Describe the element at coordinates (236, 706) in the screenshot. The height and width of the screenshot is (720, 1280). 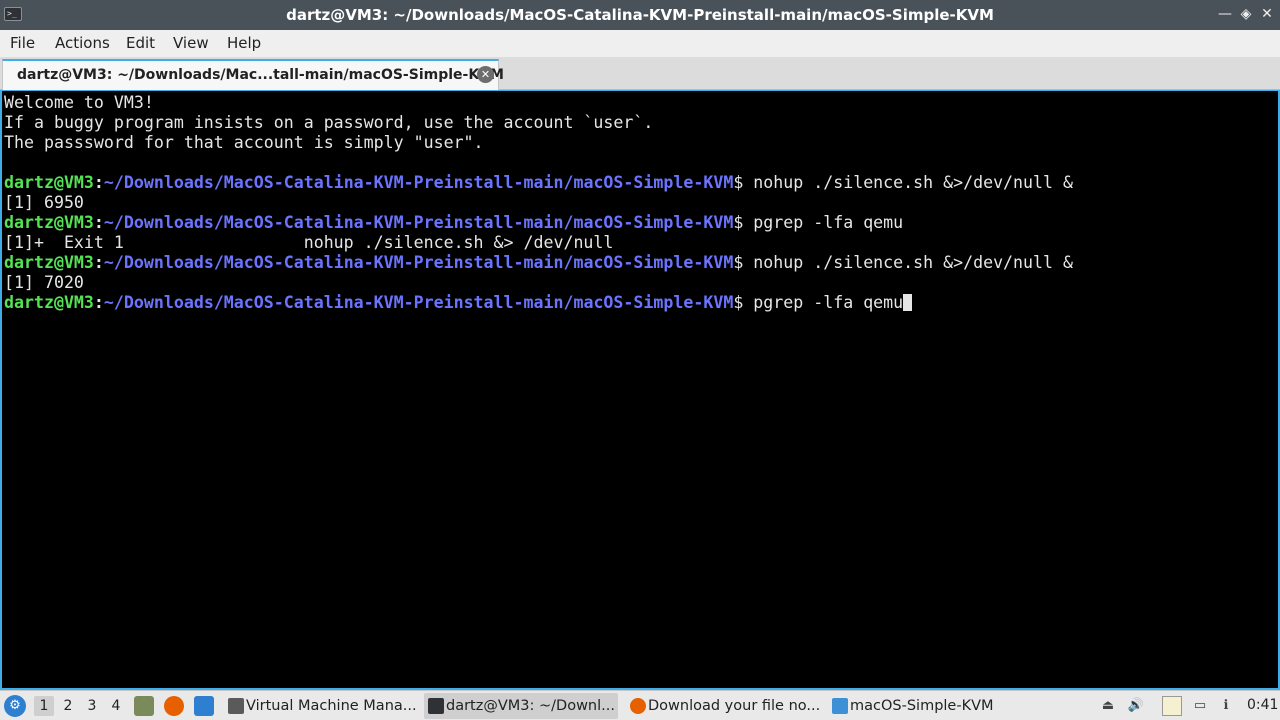
I see `virt-manager-icon` at that location.